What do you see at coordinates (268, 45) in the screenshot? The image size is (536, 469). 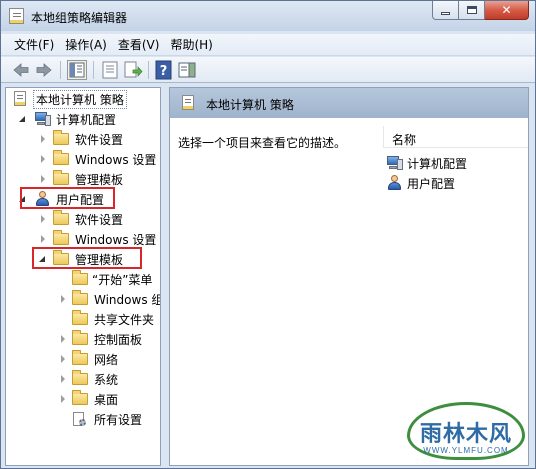 I see `menu-bar: 文件(F) 操作(A) 查看(V) 帮助(H)` at bounding box center [268, 45].